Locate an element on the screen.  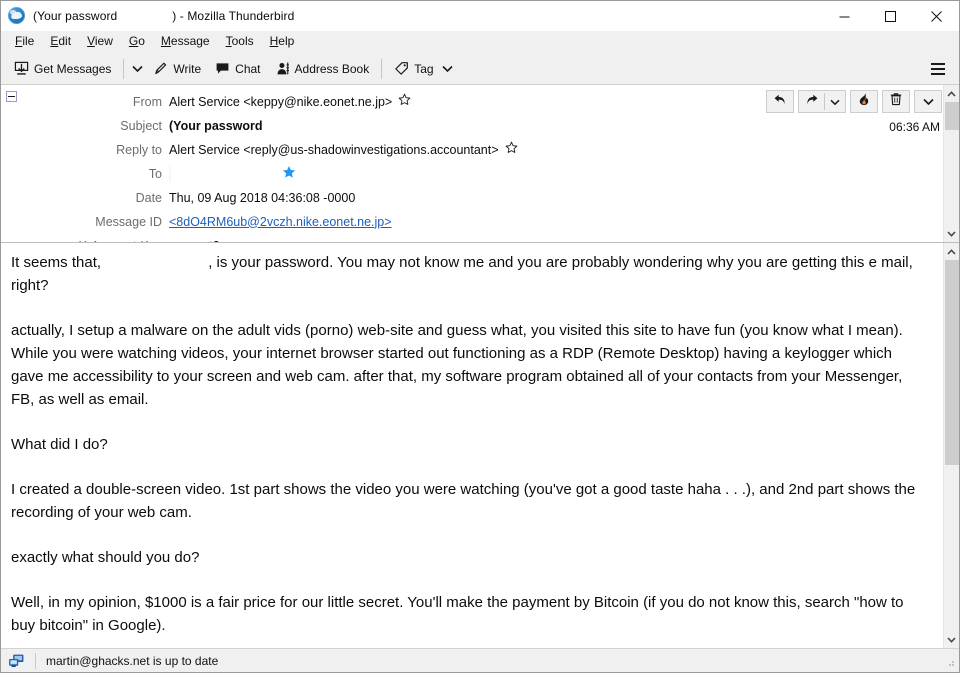
app-menu-button is located at coordinates (938, 69).